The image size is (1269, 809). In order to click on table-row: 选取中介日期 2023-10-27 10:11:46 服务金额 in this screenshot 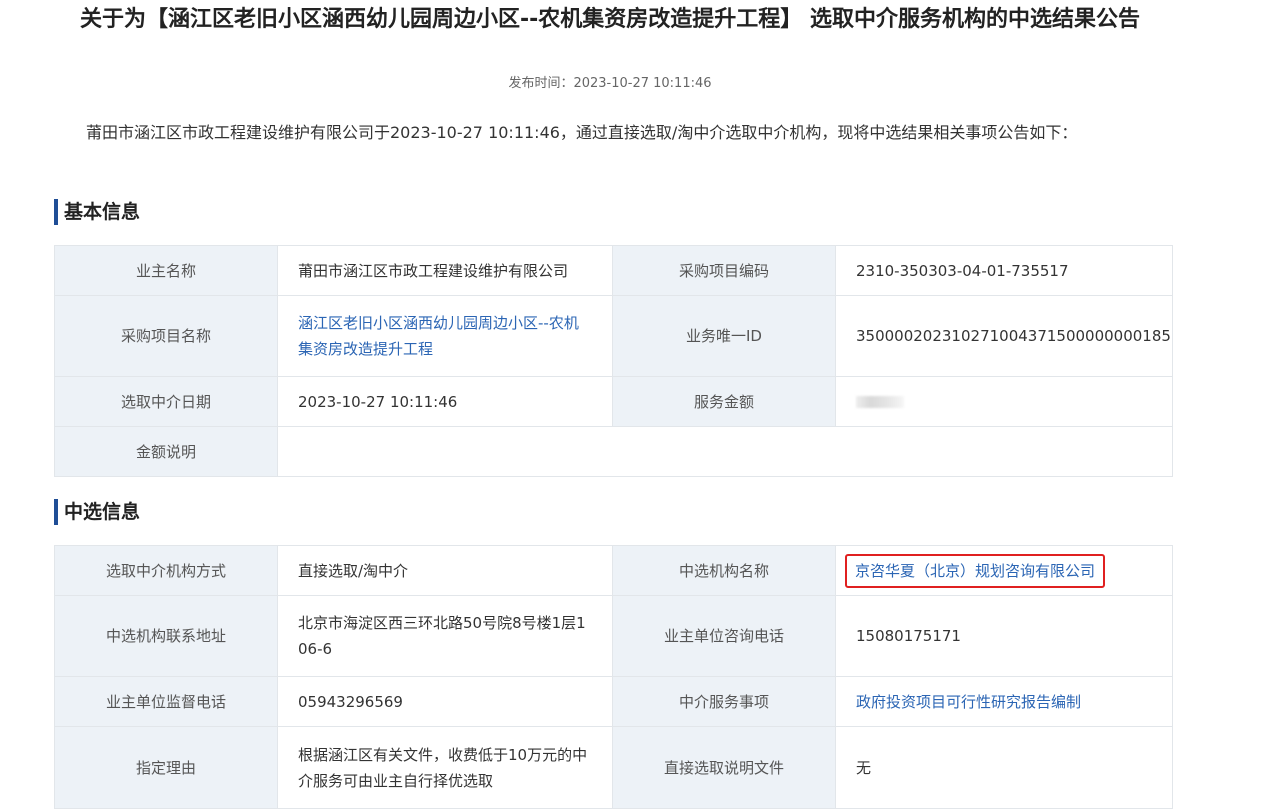, I will do `click(613, 401)`.